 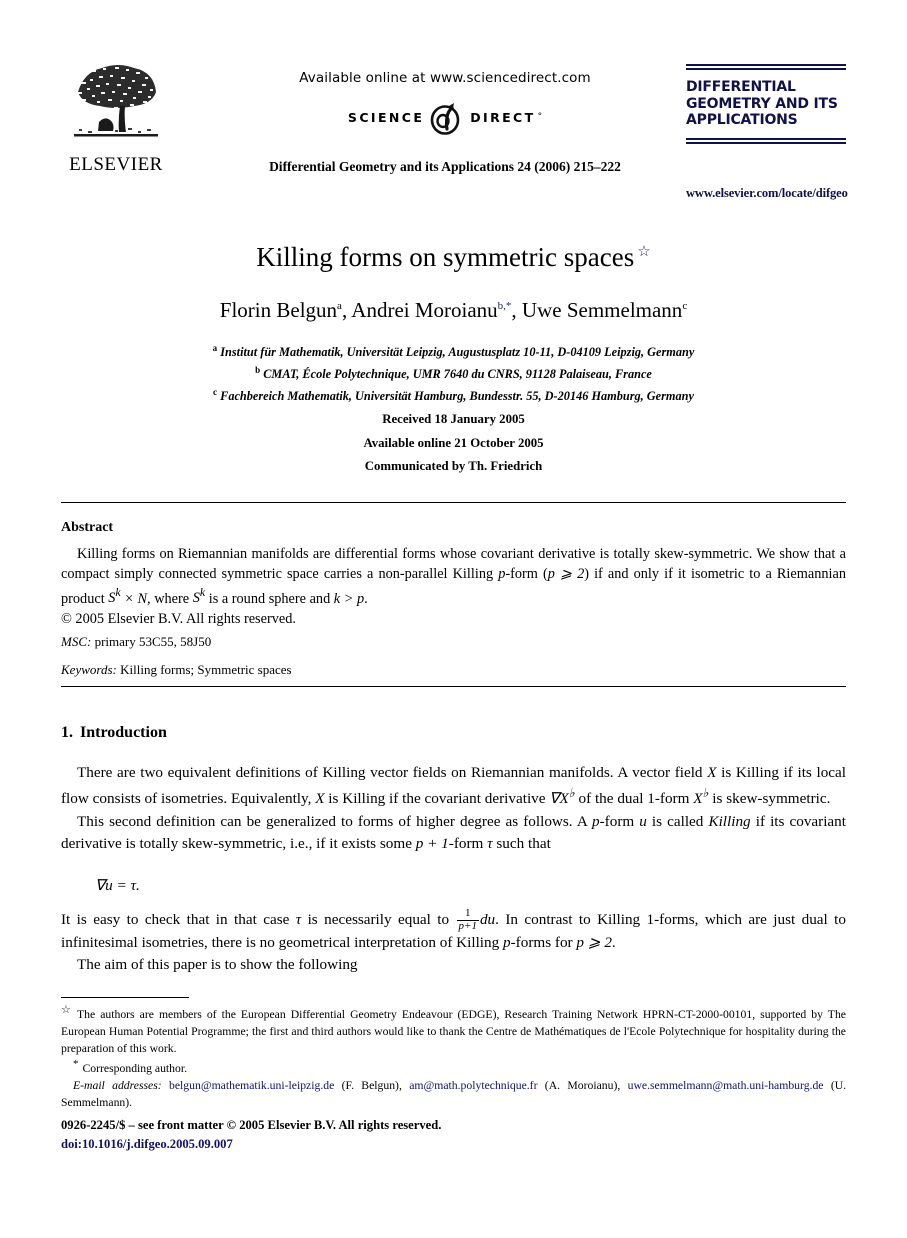 What do you see at coordinates (370, 1086) in the screenshot?
I see `email-owner-1: (F. Belgun)` at bounding box center [370, 1086].